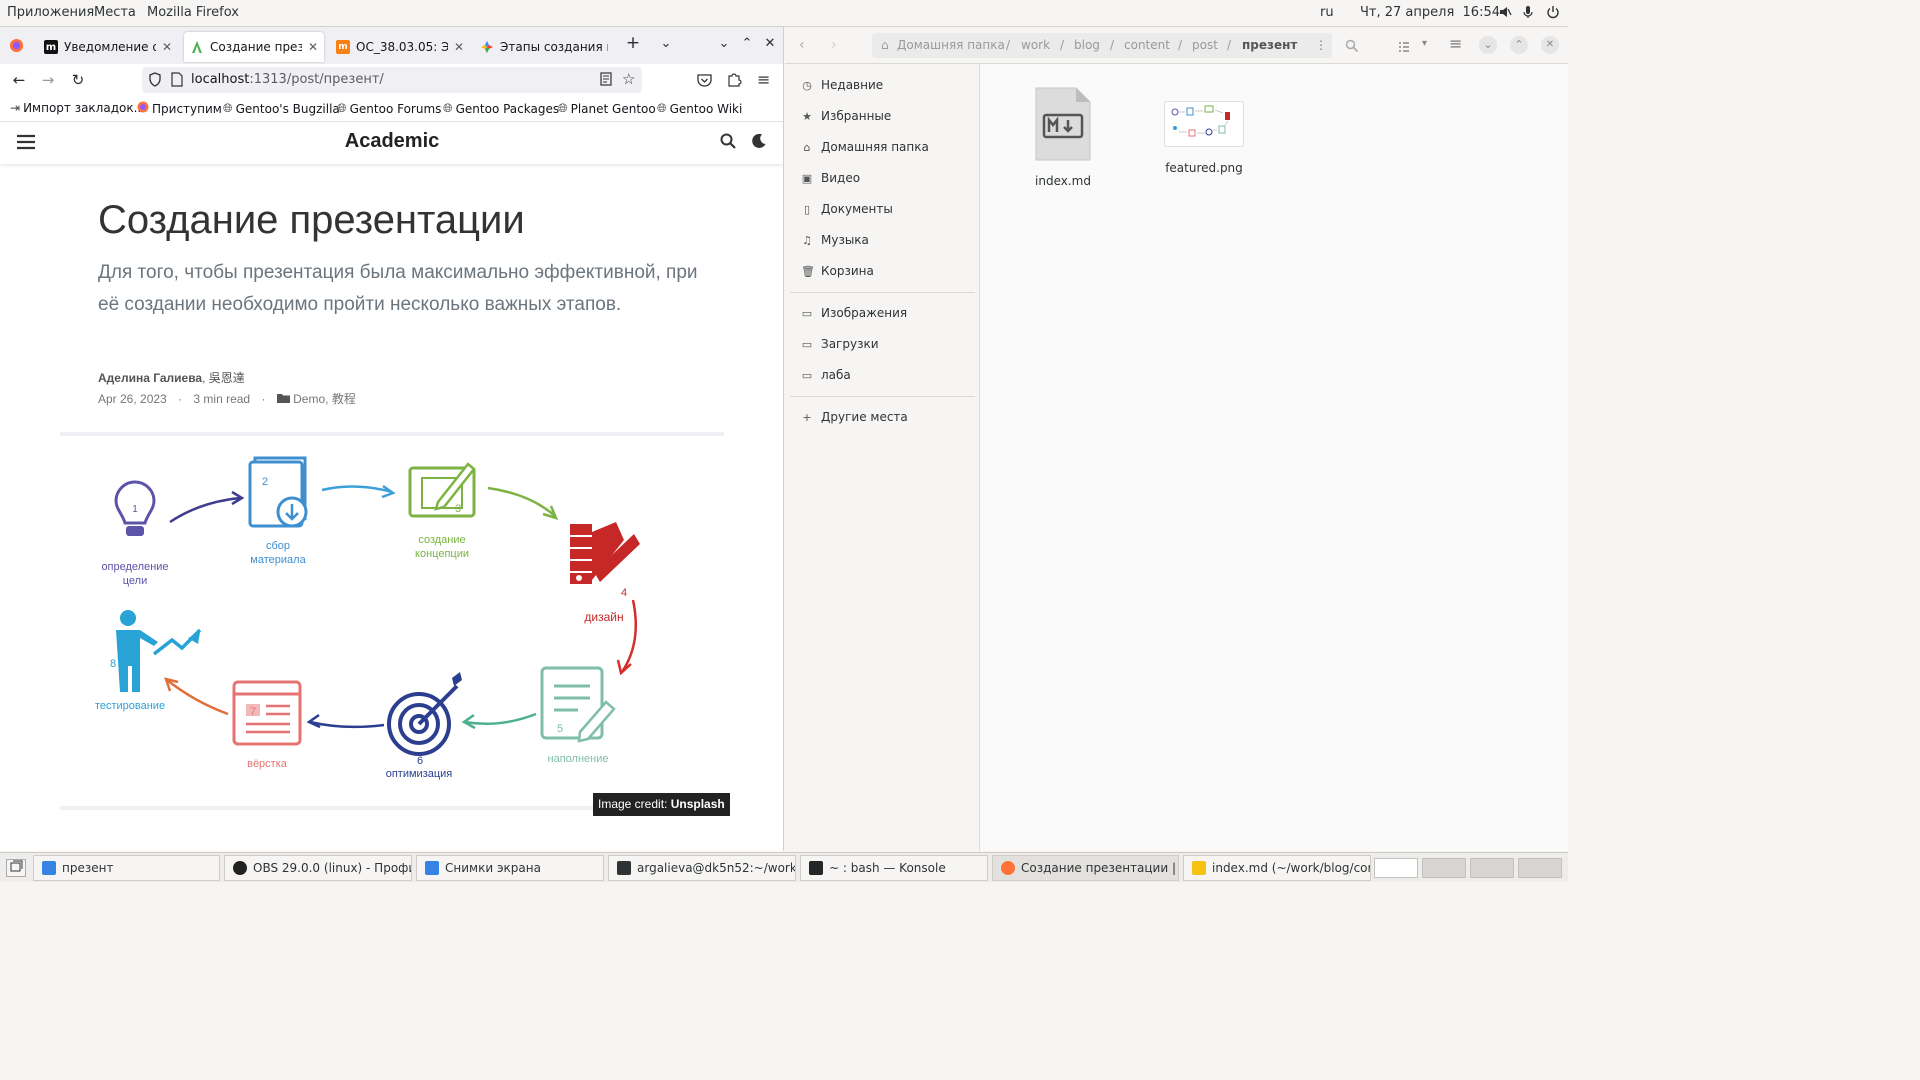 The height and width of the screenshot is (1080, 1920). What do you see at coordinates (177, 81) in the screenshot?
I see `page-icon` at bounding box center [177, 81].